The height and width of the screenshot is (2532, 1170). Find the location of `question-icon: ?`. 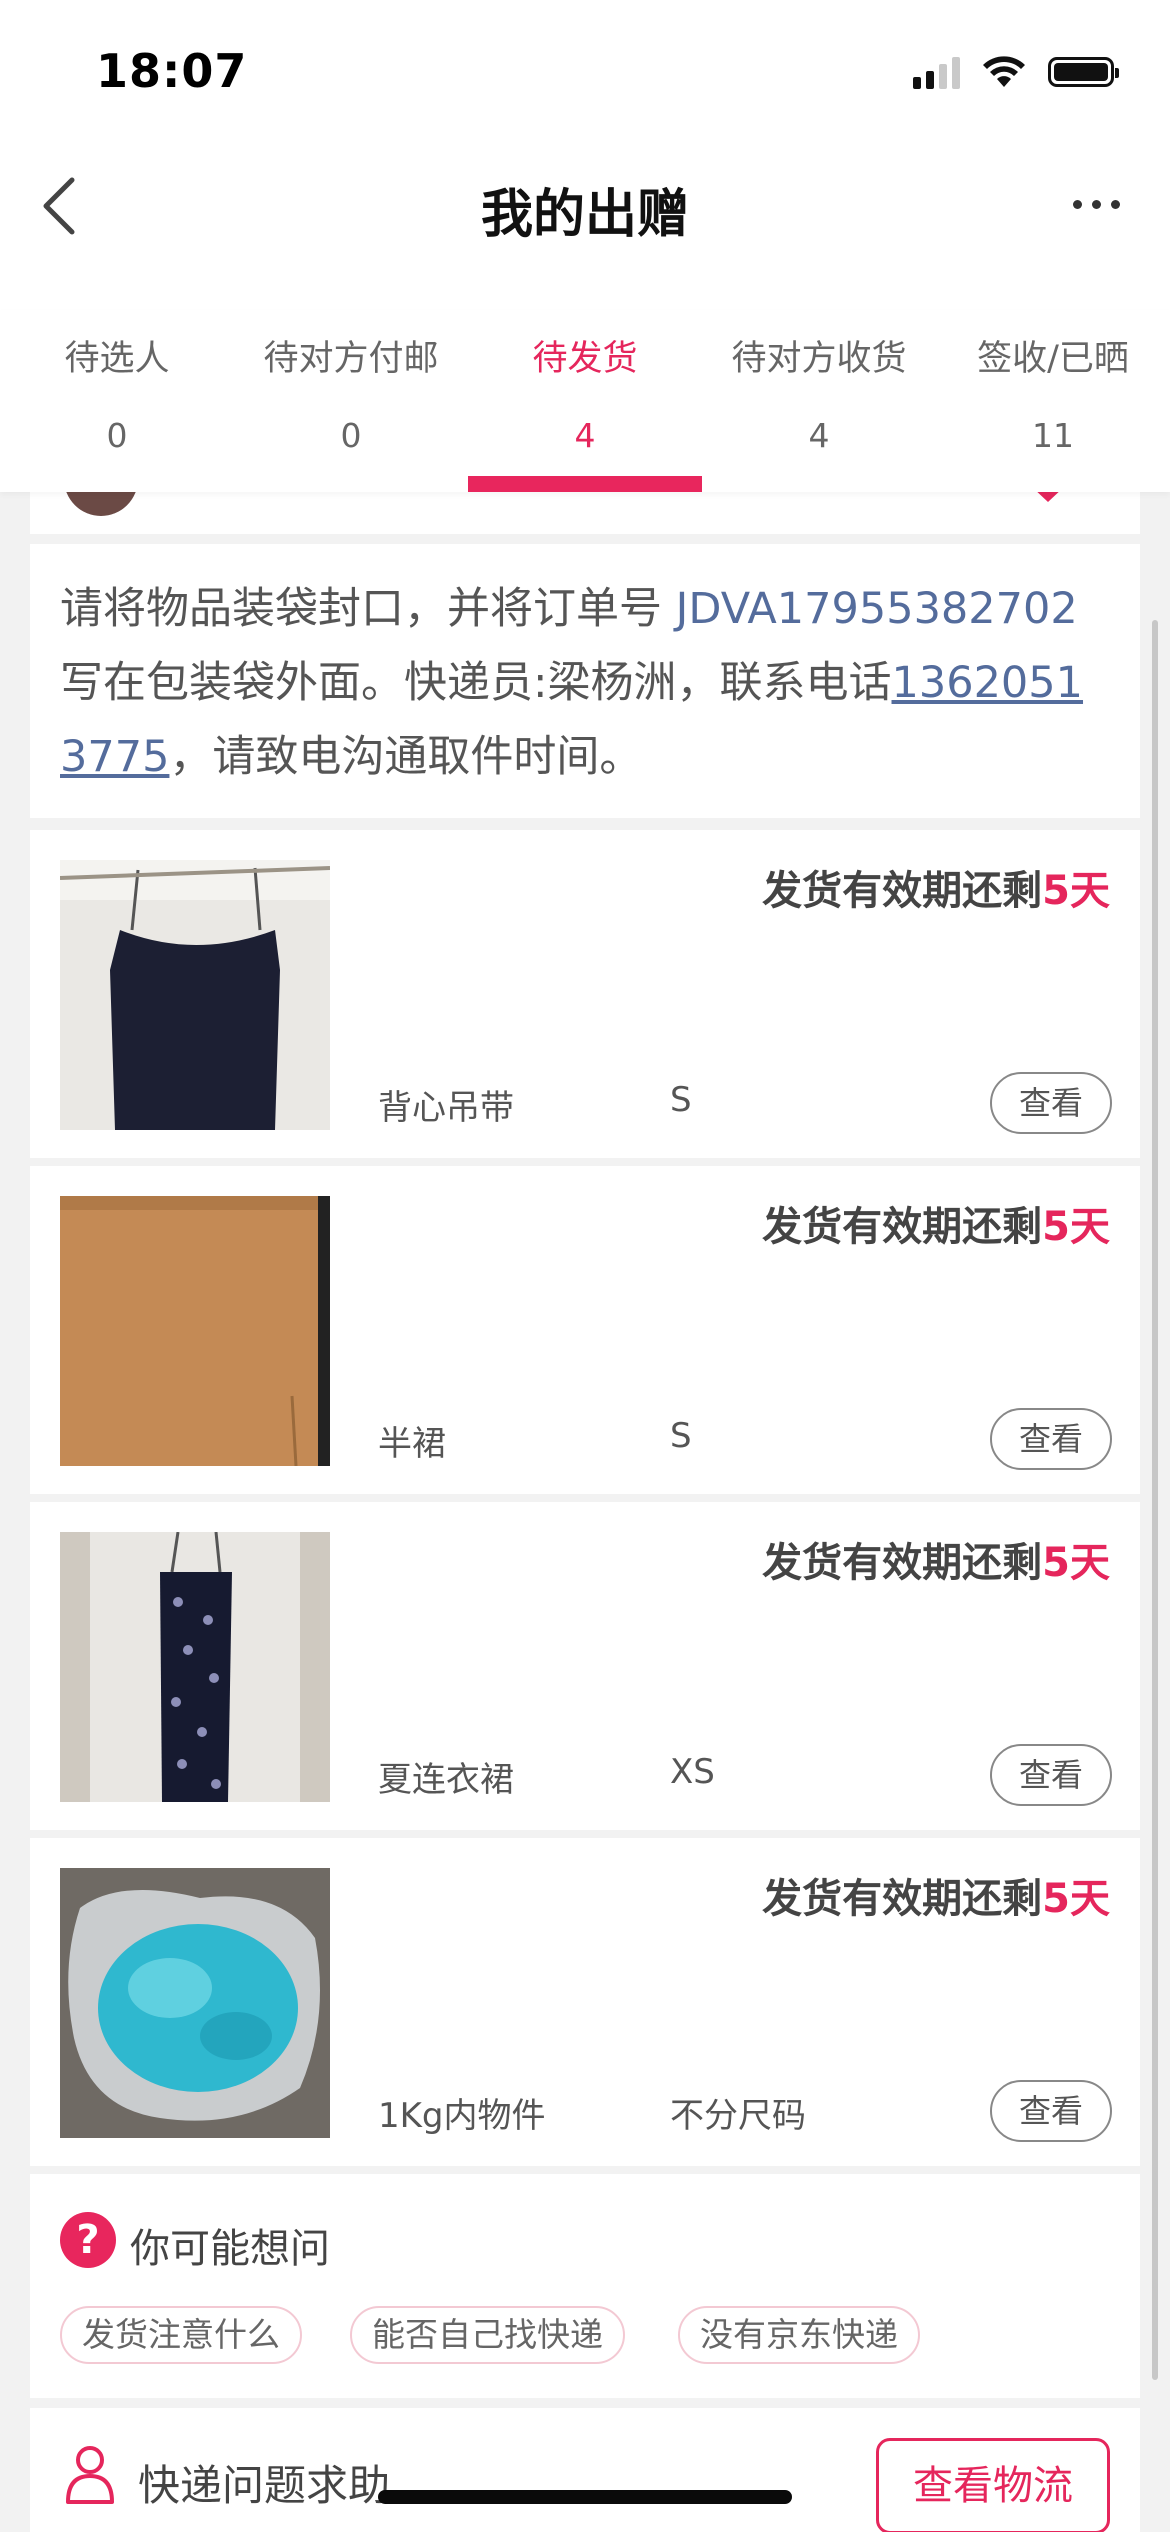

question-icon: ? is located at coordinates (88, 2240).